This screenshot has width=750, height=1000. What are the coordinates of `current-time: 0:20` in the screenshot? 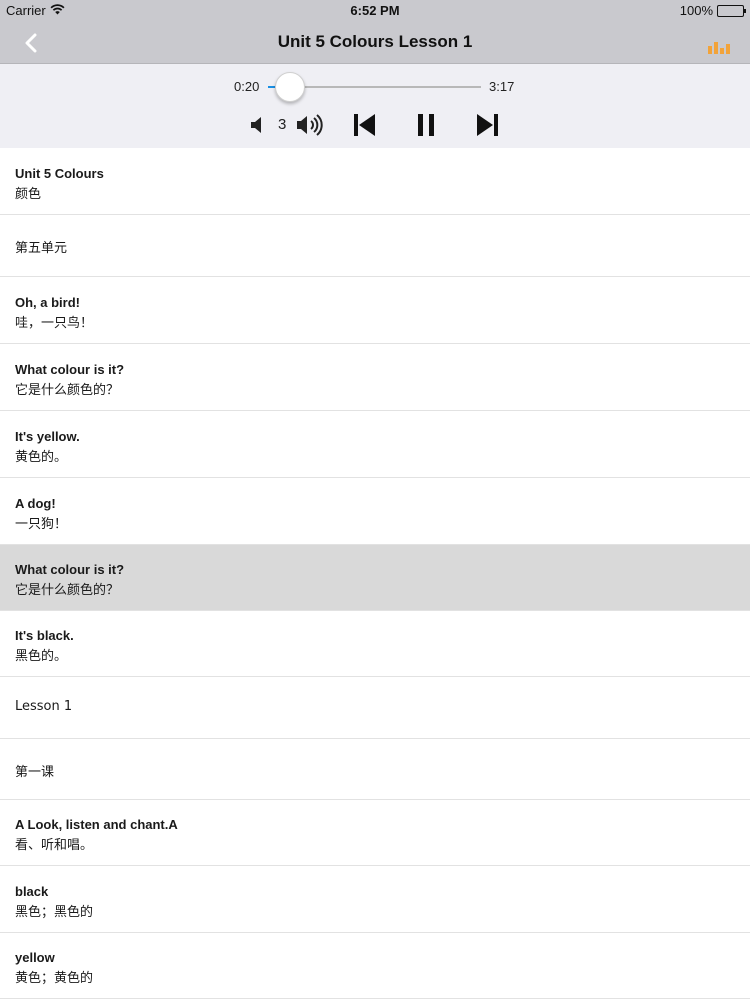 It's located at (247, 86).